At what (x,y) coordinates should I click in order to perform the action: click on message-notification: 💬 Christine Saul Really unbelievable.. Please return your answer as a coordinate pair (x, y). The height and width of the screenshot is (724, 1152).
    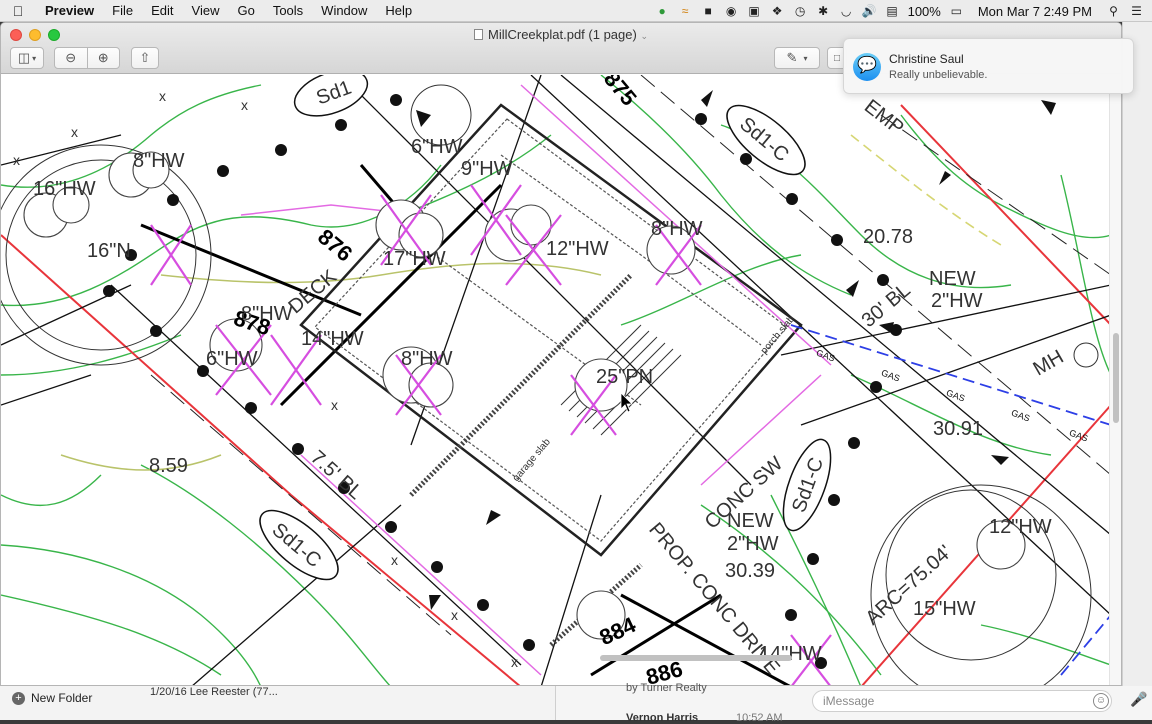
    Looking at the image, I should click on (988, 66).